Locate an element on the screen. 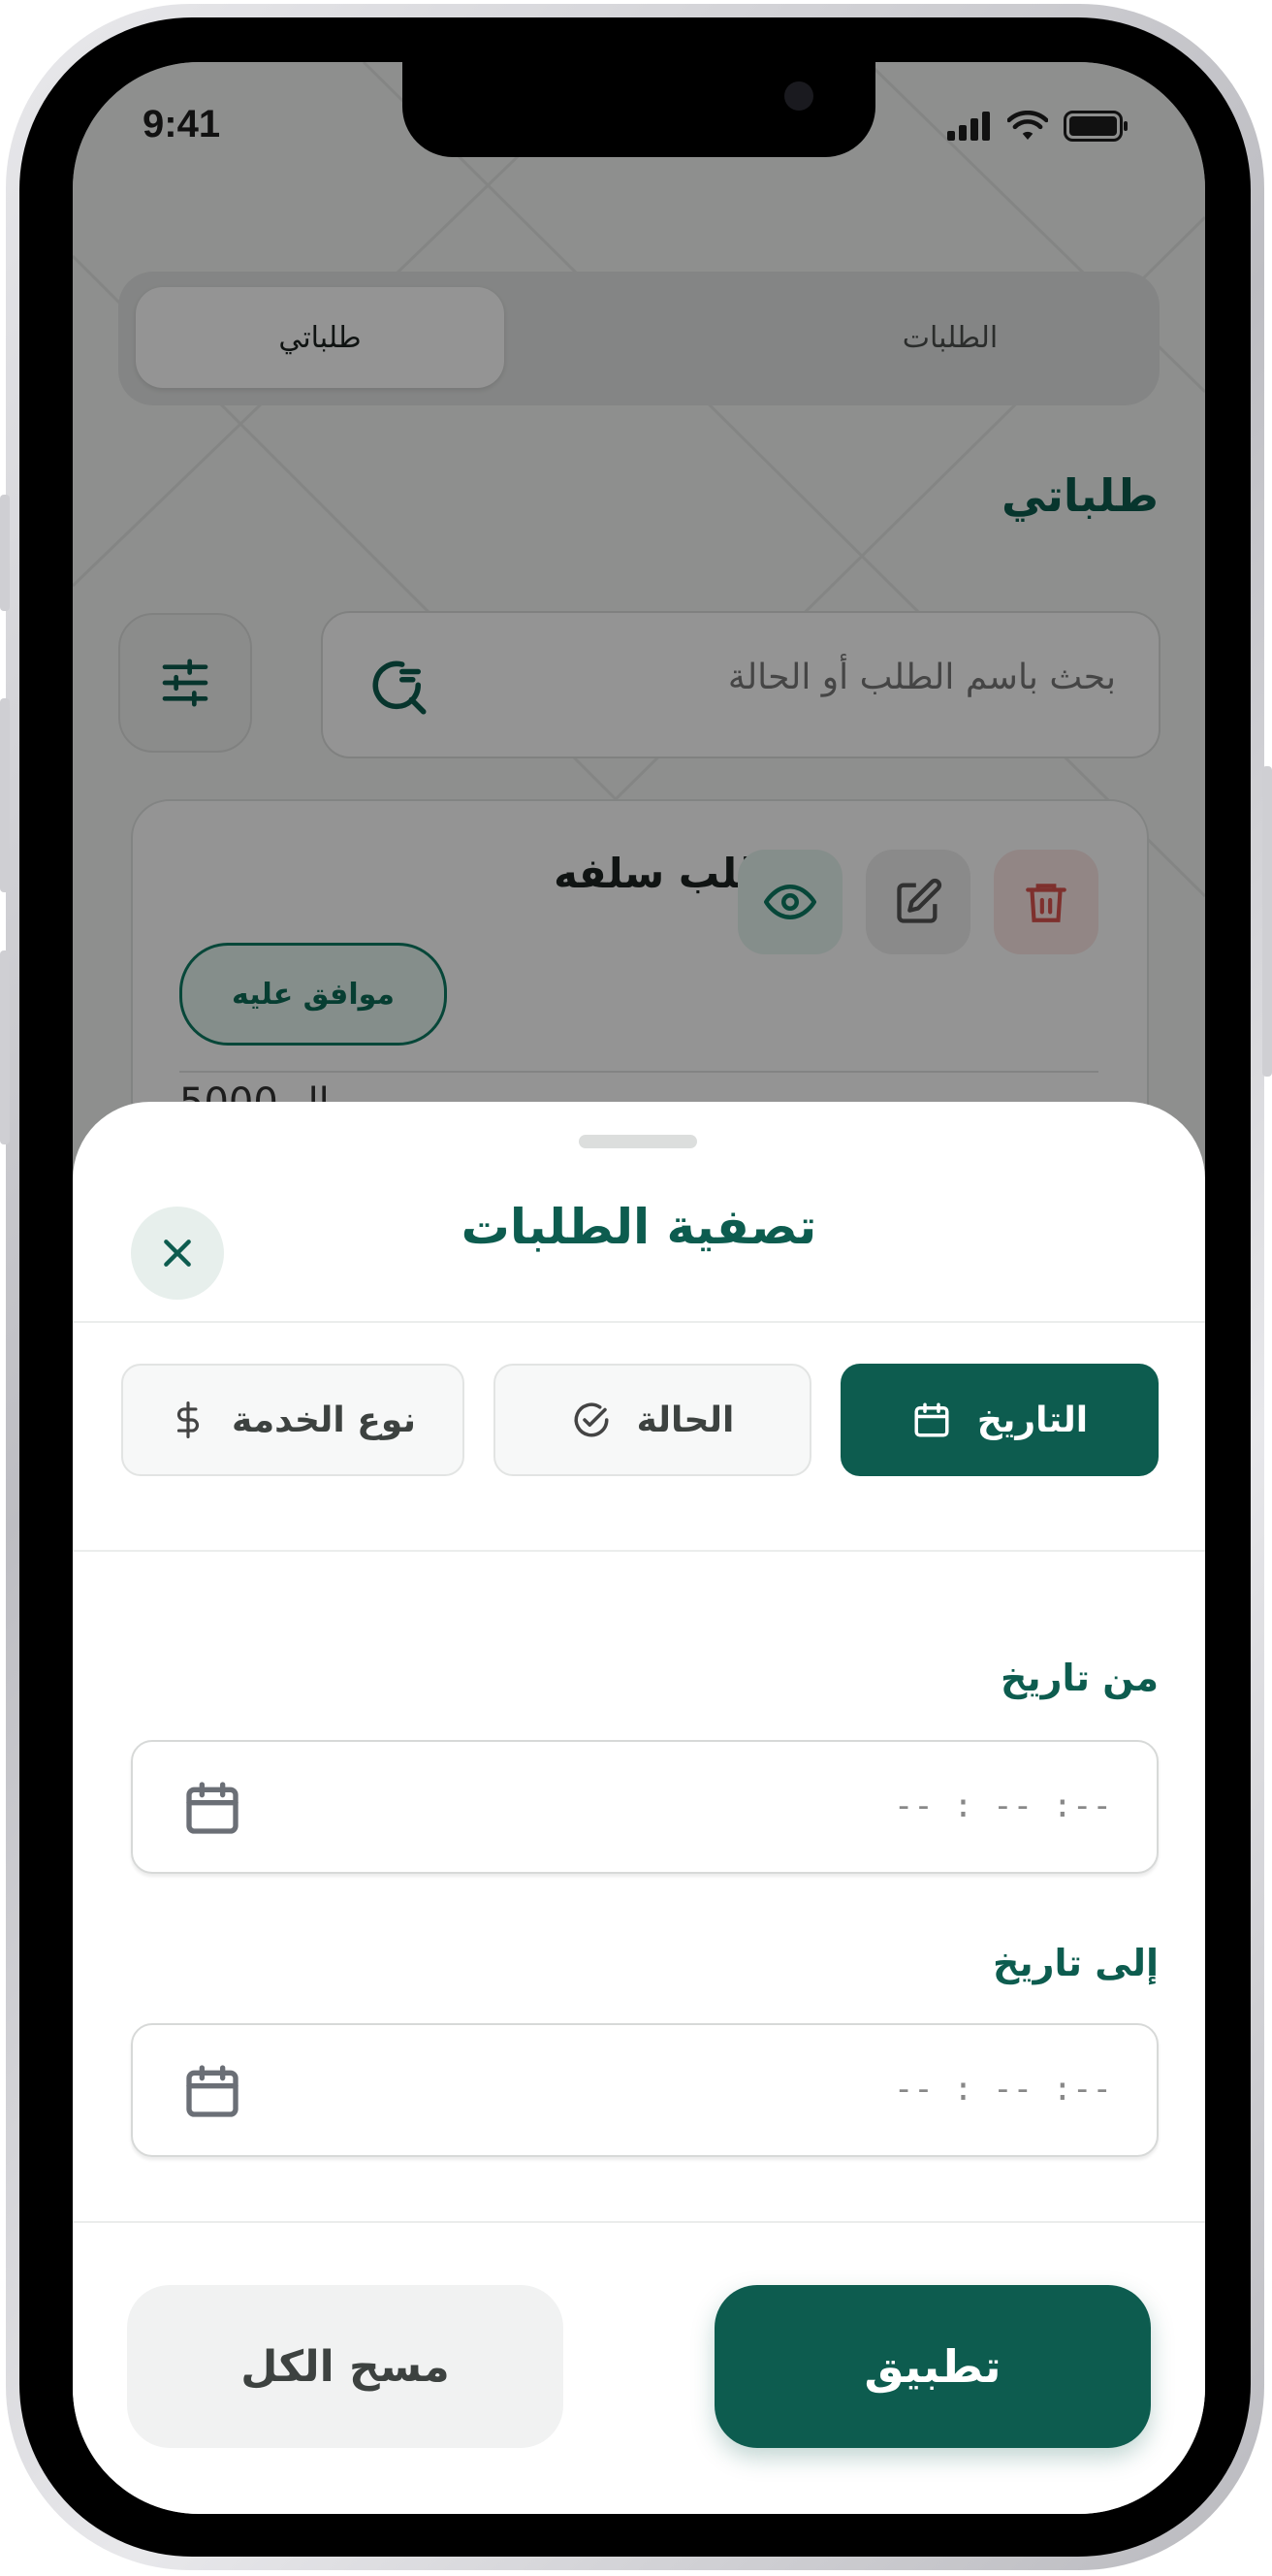  check-circle-icon is located at coordinates (591, 1419).